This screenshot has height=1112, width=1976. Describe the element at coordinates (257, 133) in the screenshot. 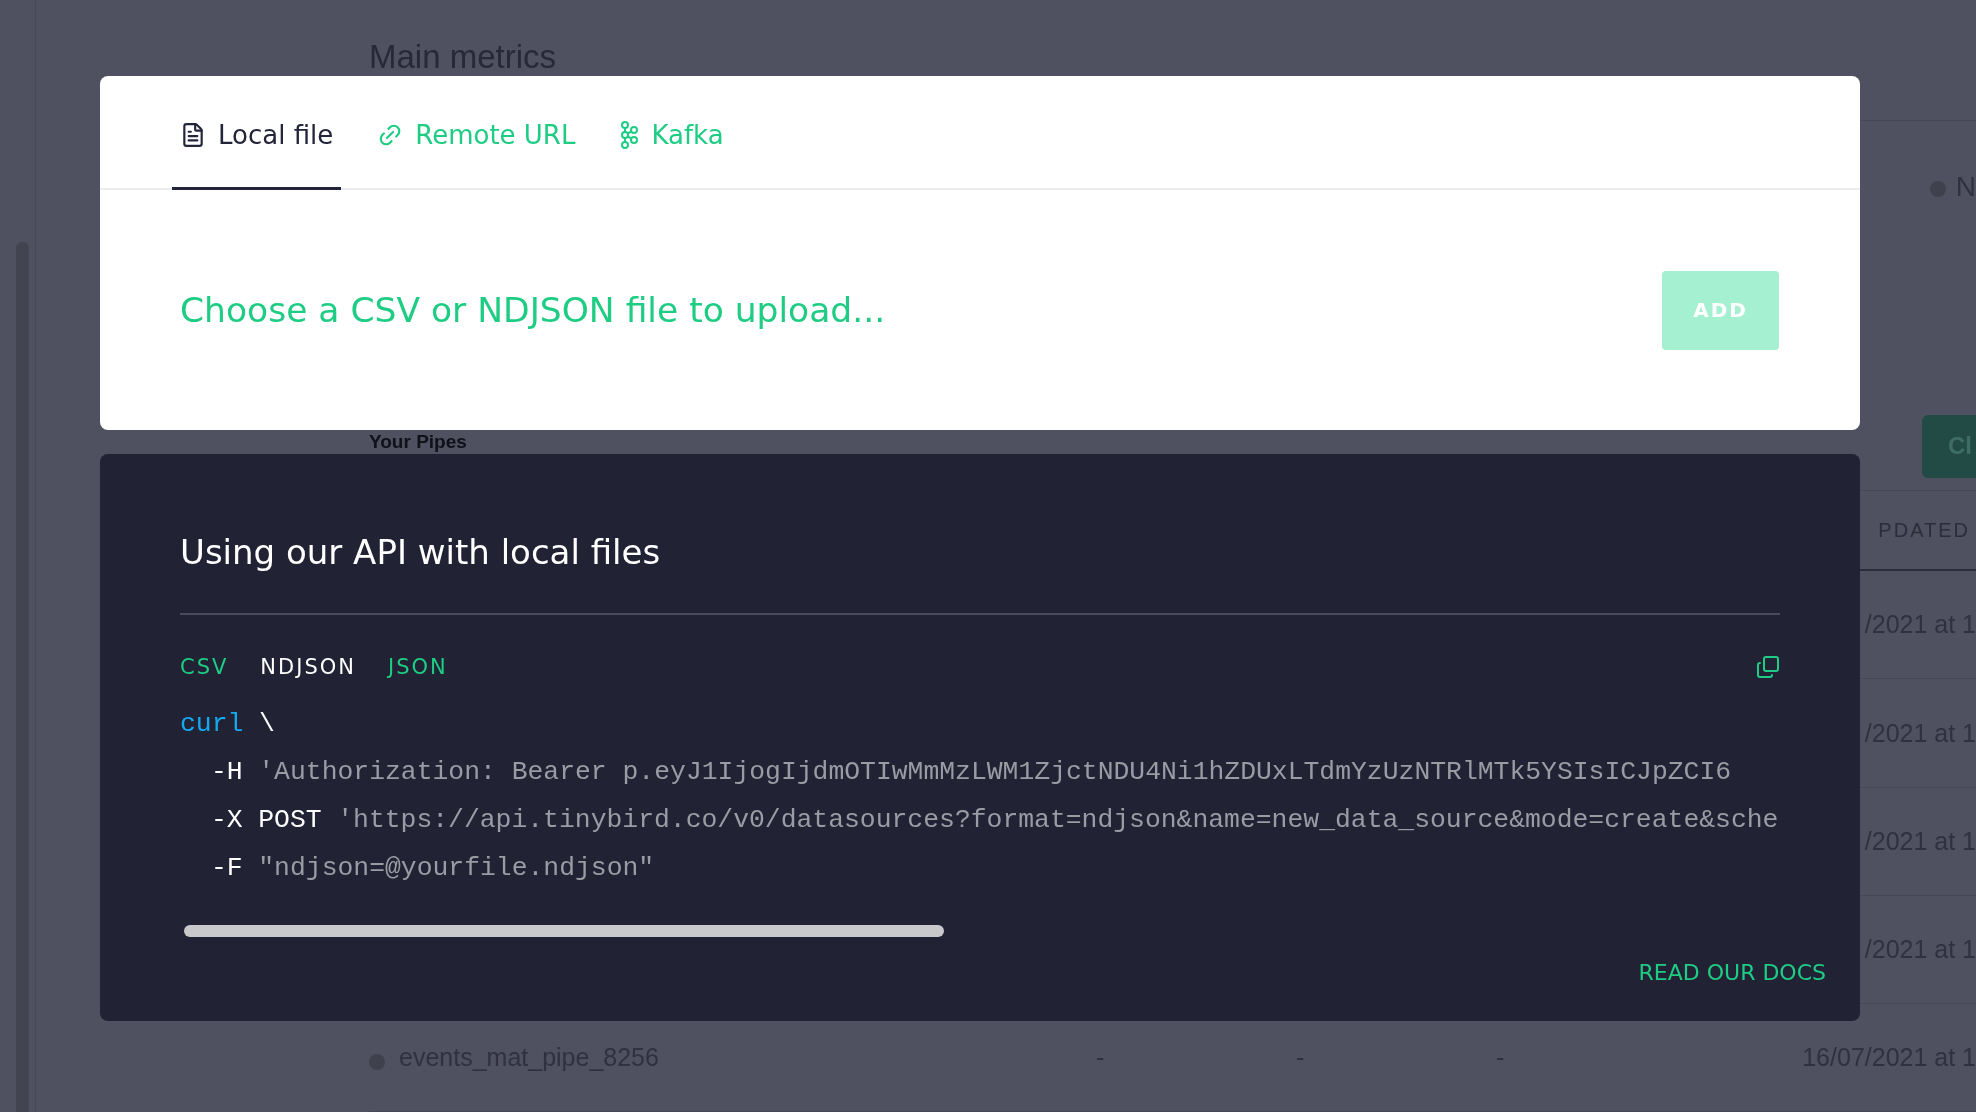

I see `source-tab: Local file` at that location.